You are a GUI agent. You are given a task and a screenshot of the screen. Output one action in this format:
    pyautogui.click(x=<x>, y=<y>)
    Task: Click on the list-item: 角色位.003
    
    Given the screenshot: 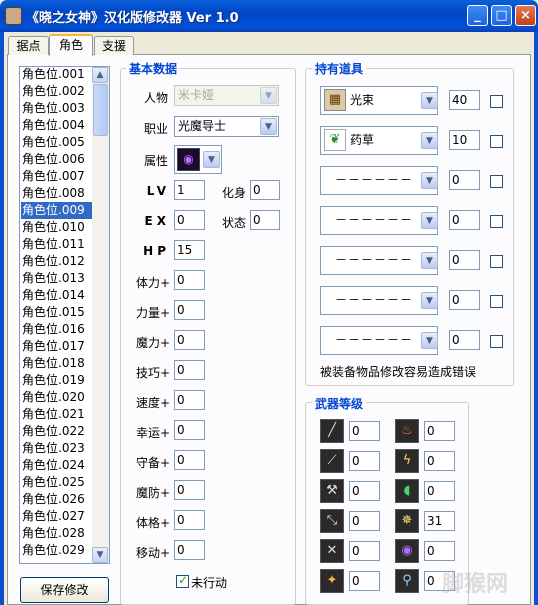 What is the action you would take?
    pyautogui.click(x=57, y=108)
    